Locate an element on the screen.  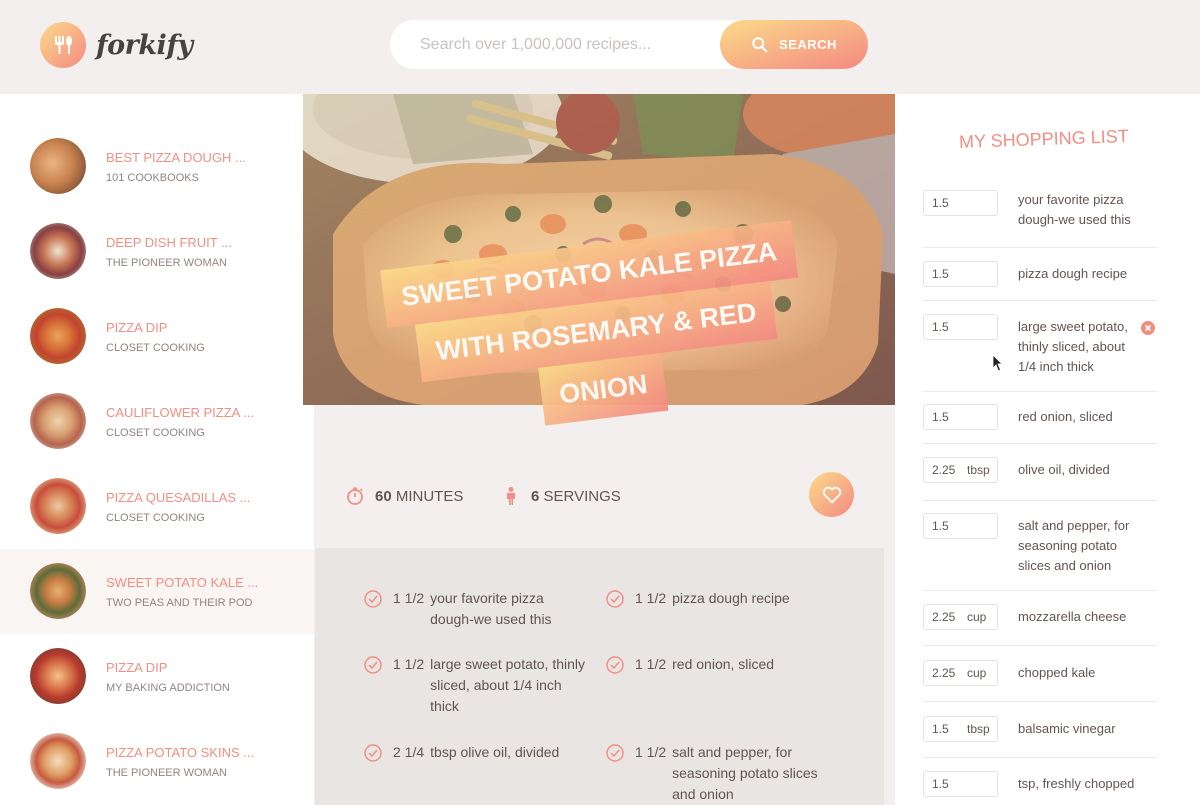
shopping-item: your favorite pizza dough-we used this is located at coordinates (1040, 219).